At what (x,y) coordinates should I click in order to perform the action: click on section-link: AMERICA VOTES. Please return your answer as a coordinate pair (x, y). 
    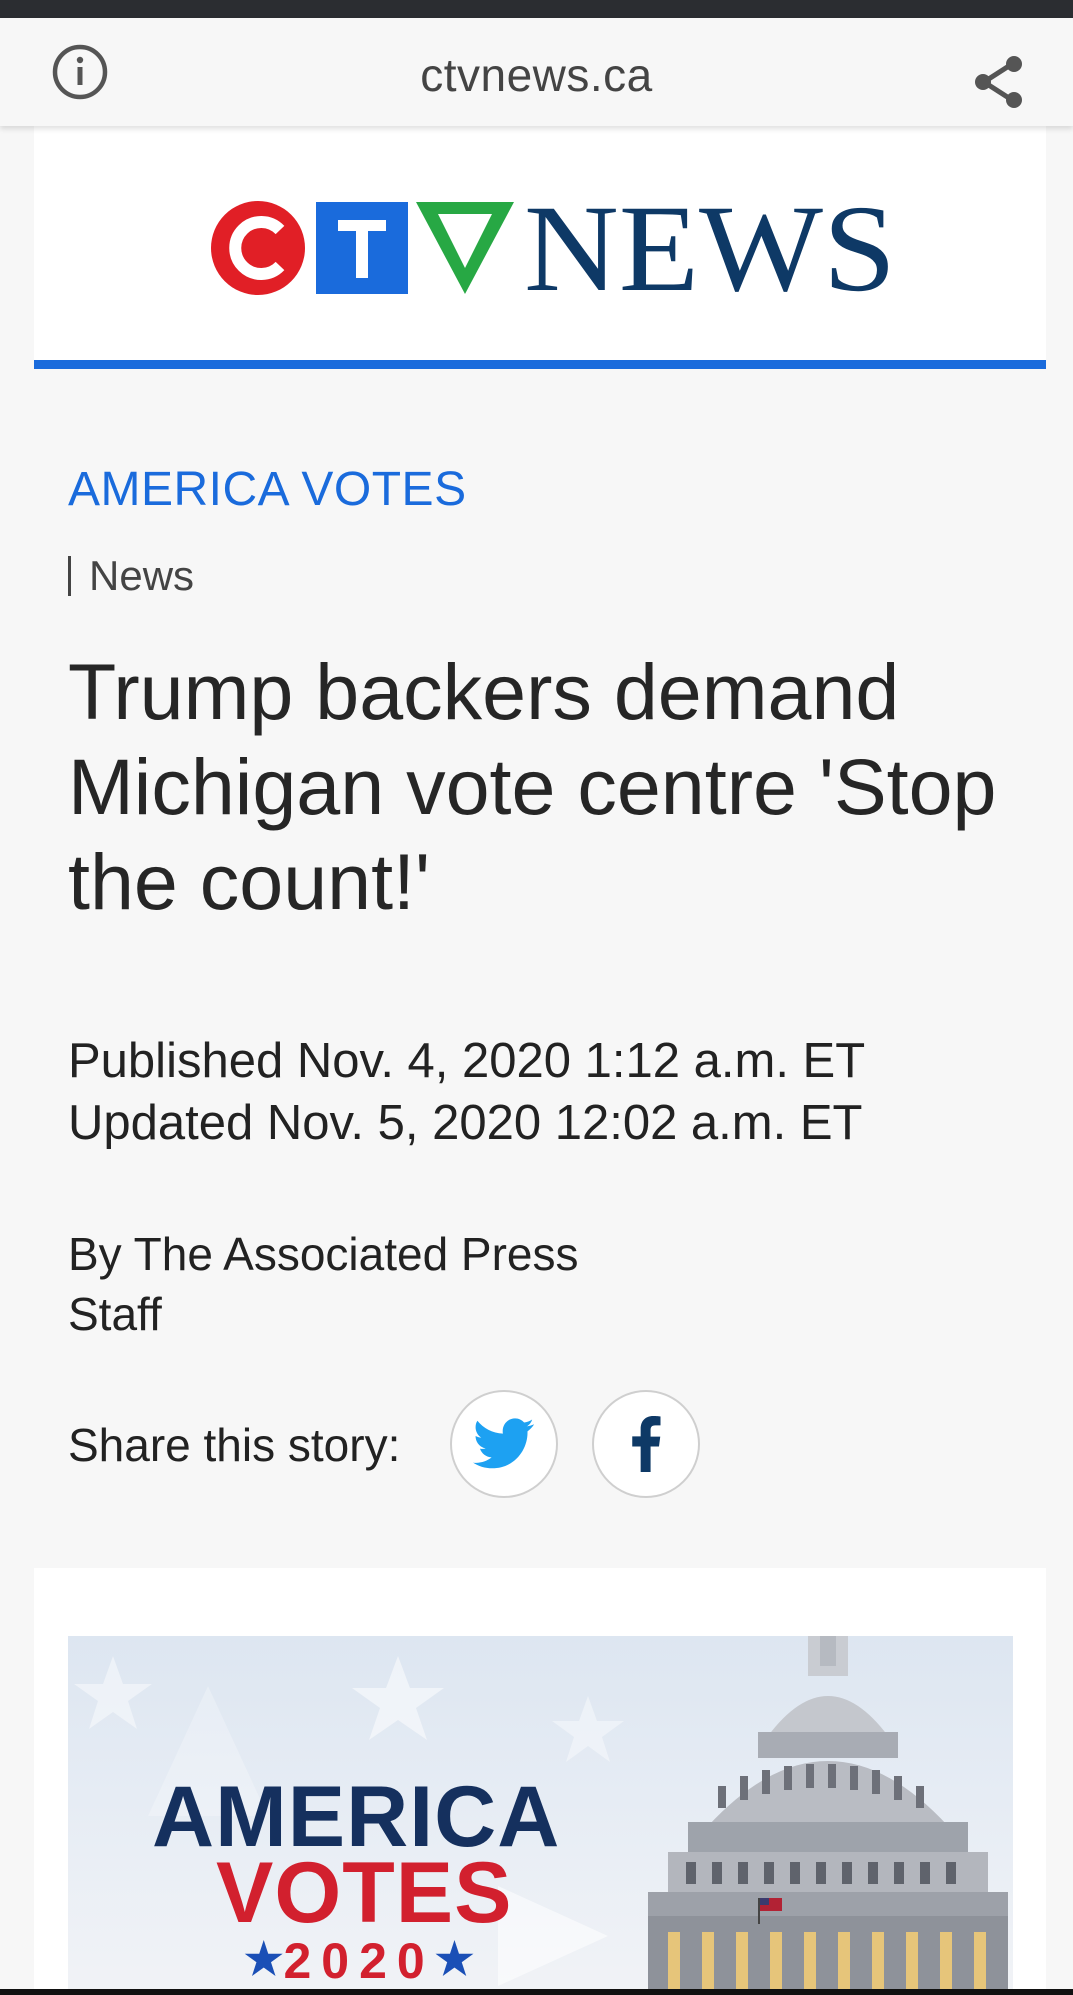
    Looking at the image, I should click on (267, 489).